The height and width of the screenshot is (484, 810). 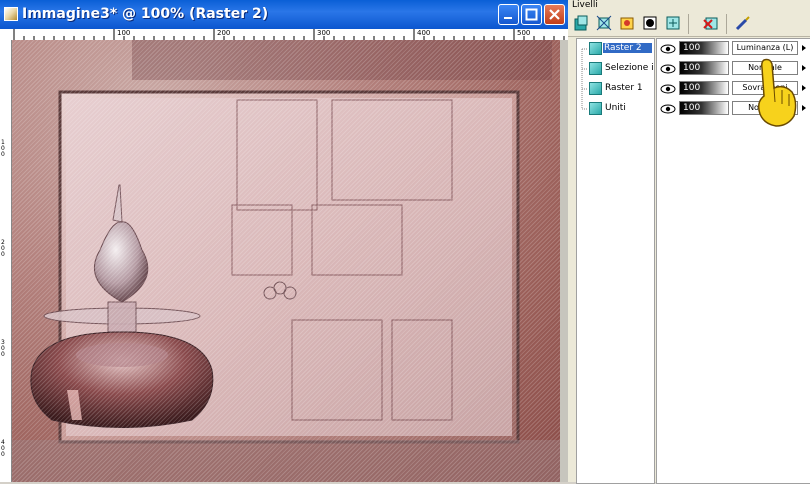 I want to click on minimize-button, so click(x=508, y=14).